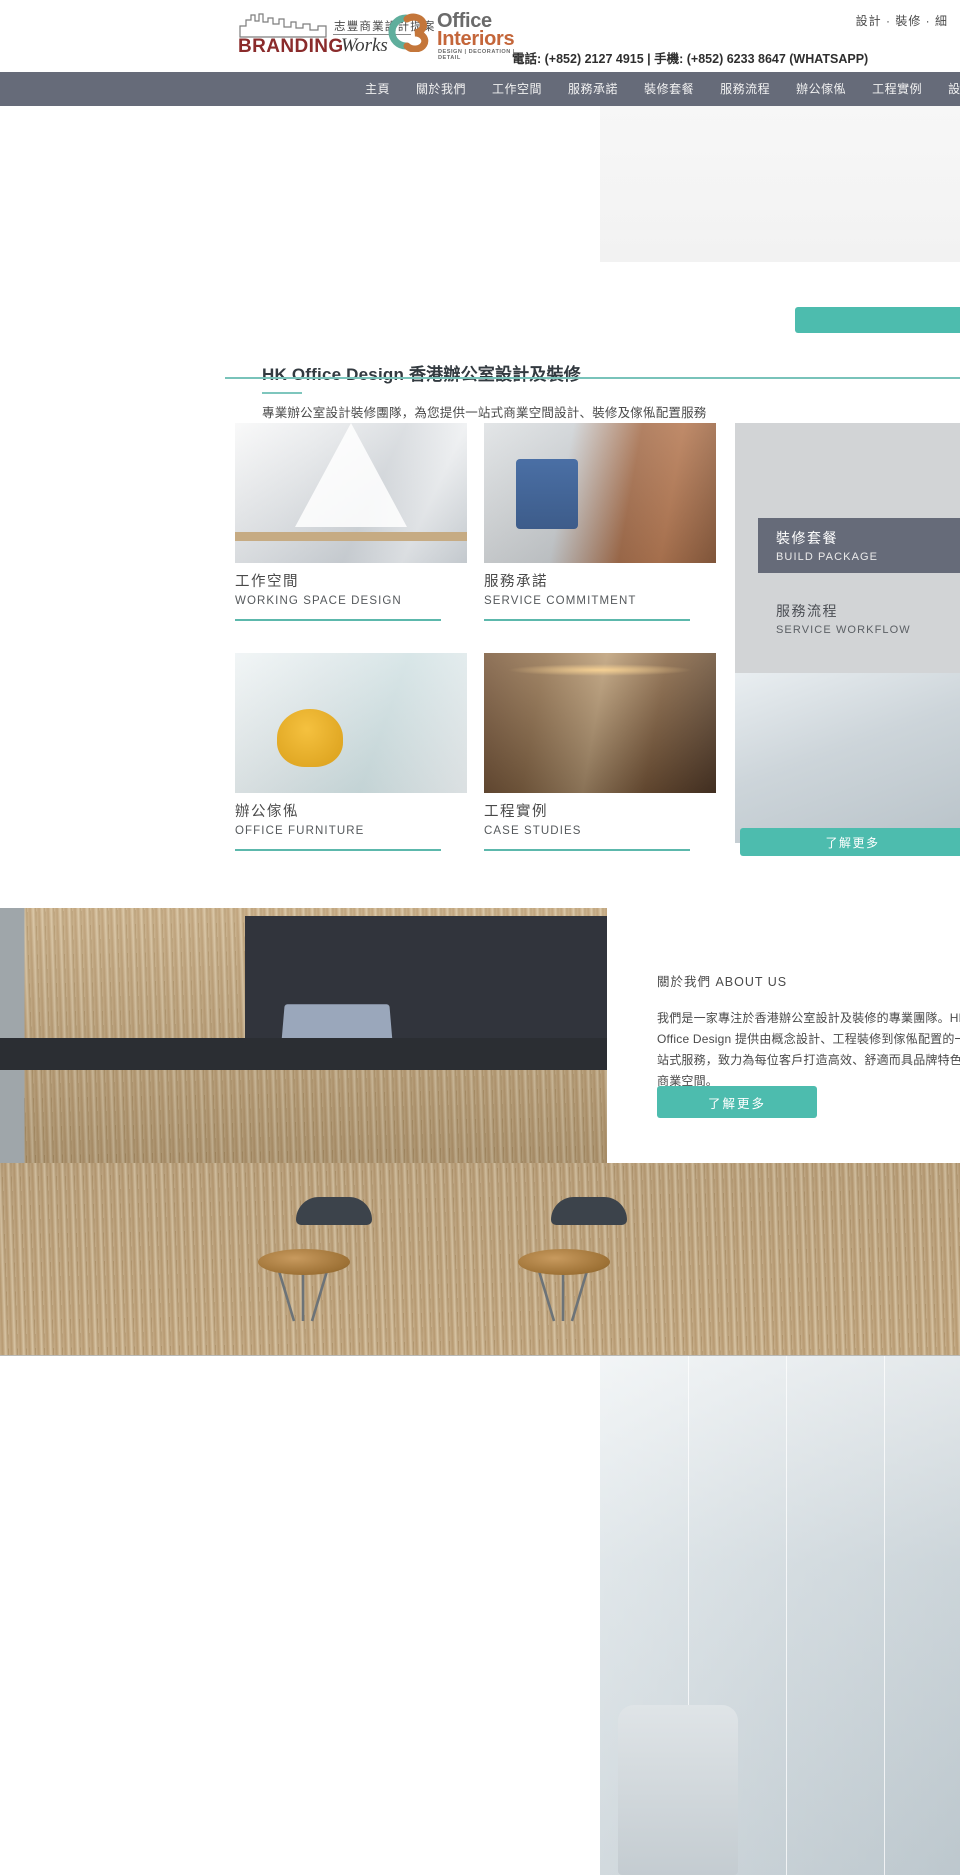  What do you see at coordinates (877, 320) in the screenshot?
I see `quote-cta-button` at bounding box center [877, 320].